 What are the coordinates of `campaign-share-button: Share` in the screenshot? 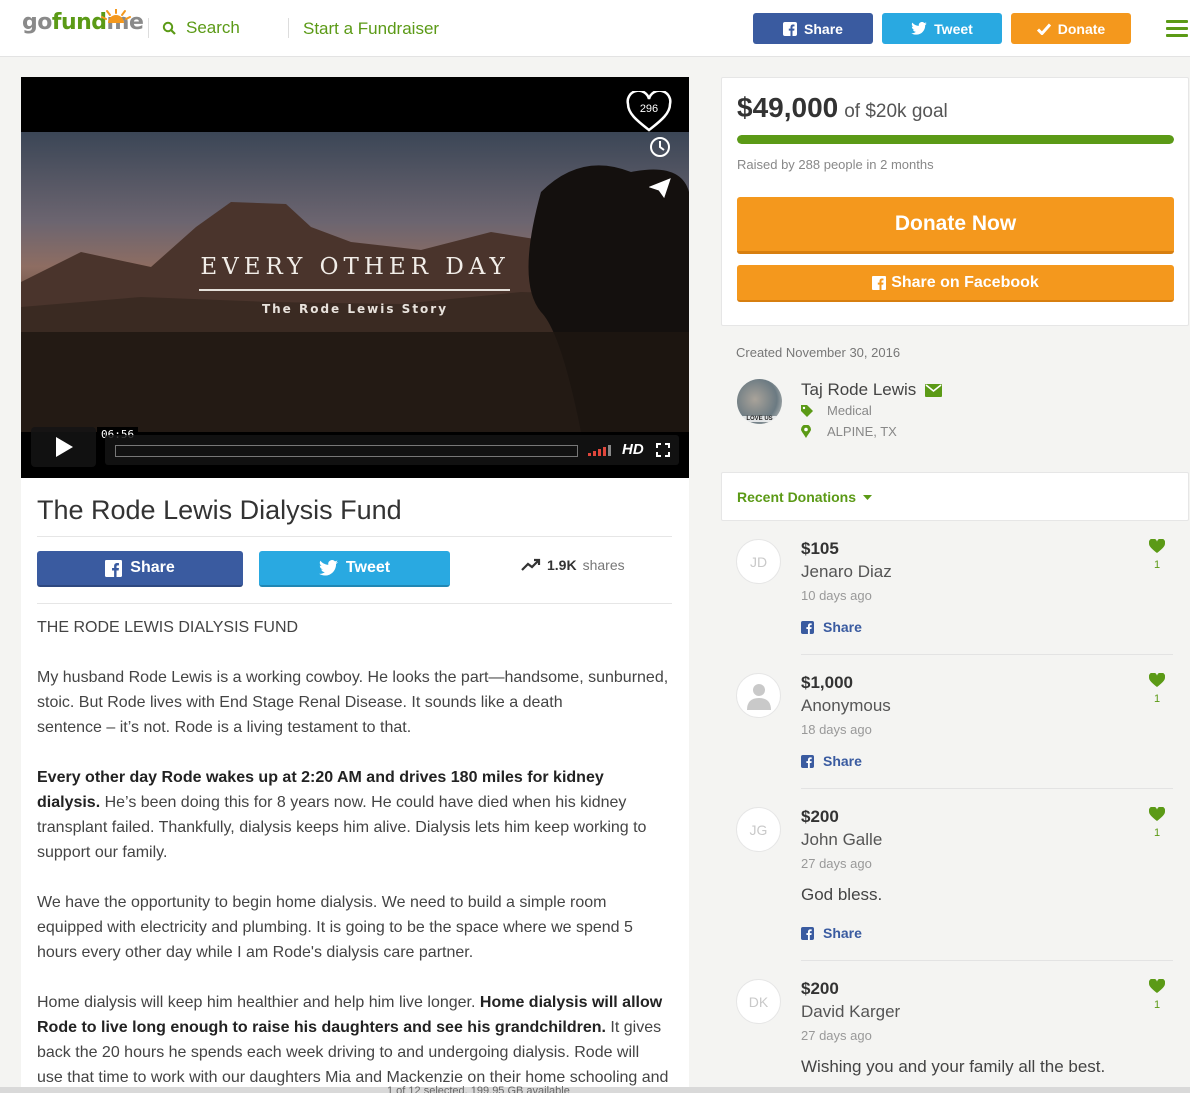 It's located at (140, 569).